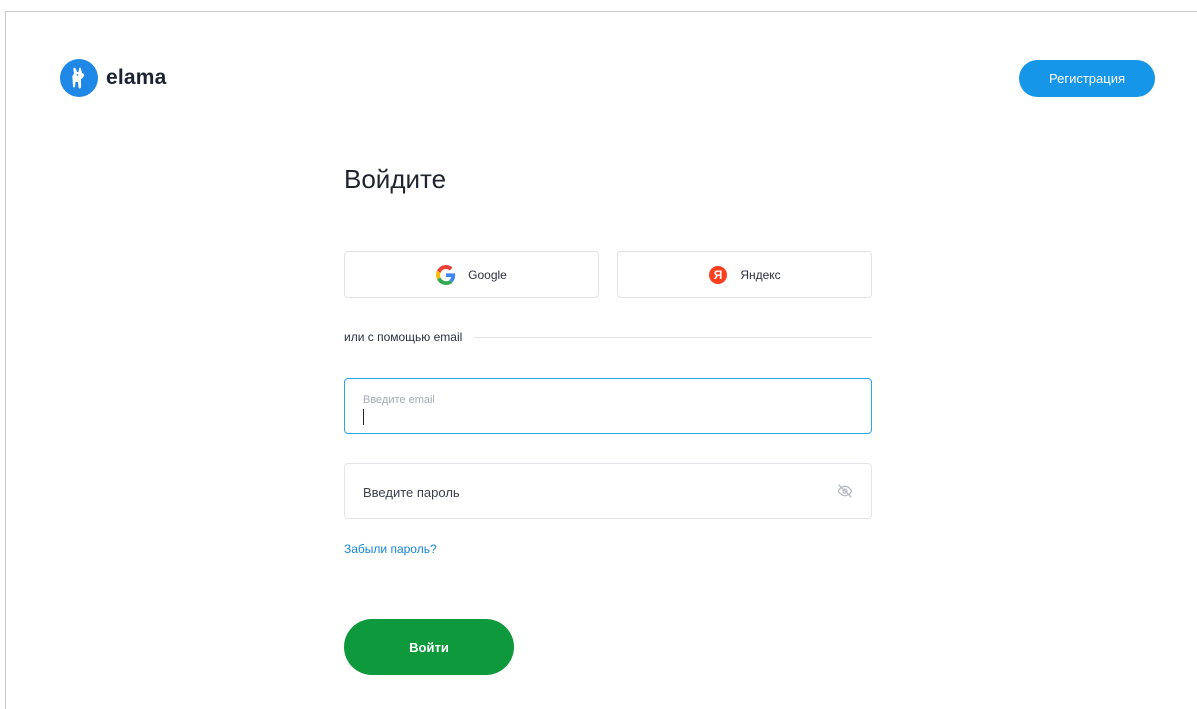 The width and height of the screenshot is (1197, 709). I want to click on llama-logo-icon, so click(79, 78).